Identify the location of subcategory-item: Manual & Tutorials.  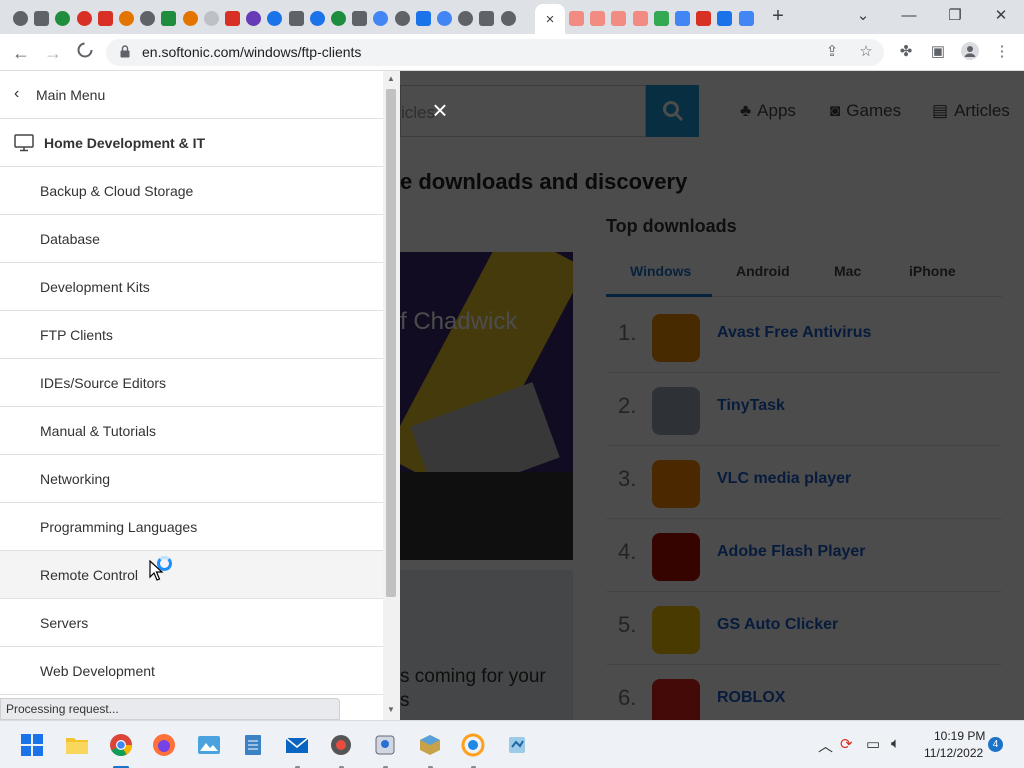
(191, 431).